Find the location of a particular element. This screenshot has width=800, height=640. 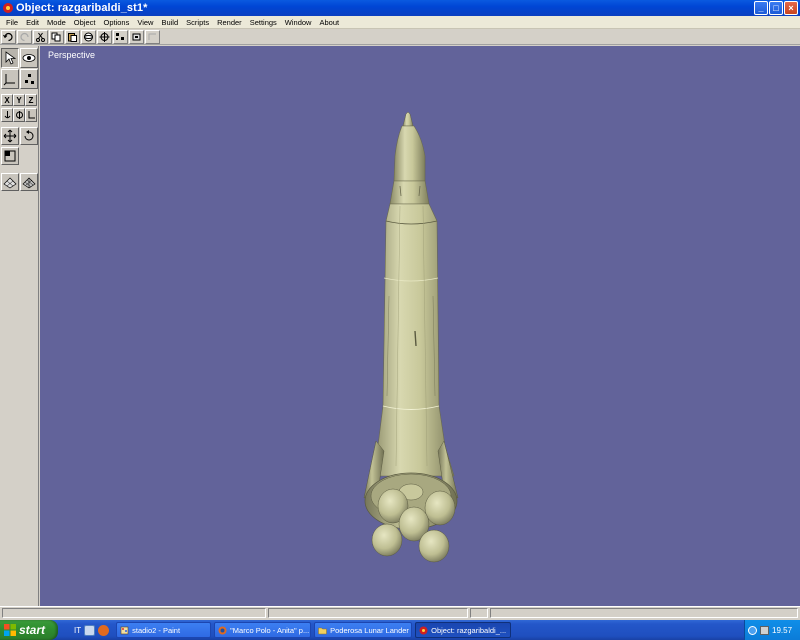

mesh-grid-icon is located at coordinates (29, 183).